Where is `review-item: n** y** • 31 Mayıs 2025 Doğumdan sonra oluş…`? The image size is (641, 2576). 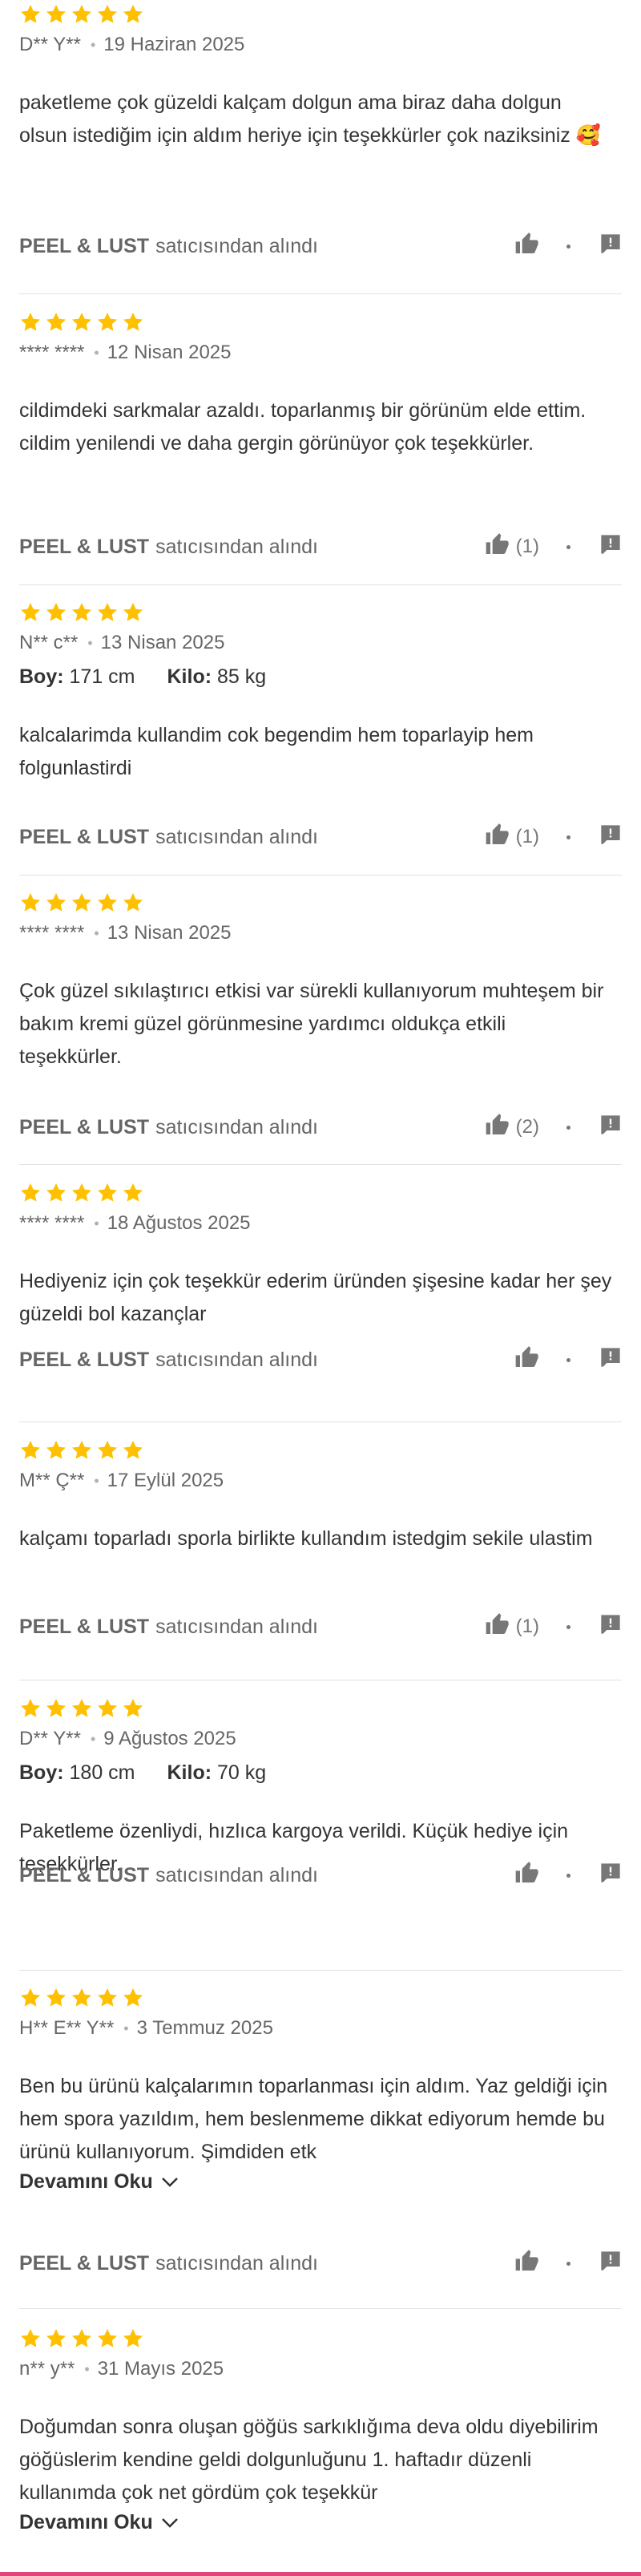
review-item: n** y** • 31 Mayıs 2025 Doğumdan sonra oluş… is located at coordinates (320, 2430).